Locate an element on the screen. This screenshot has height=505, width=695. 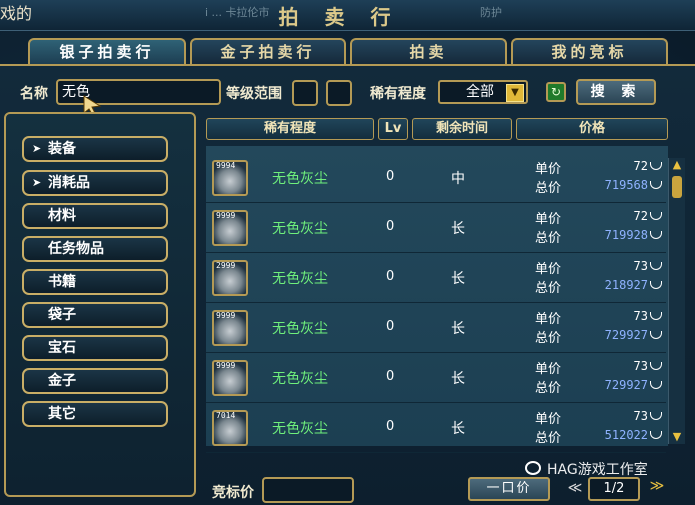
tab-silver-auction: 银子拍卖行 is located at coordinates (107, 51).